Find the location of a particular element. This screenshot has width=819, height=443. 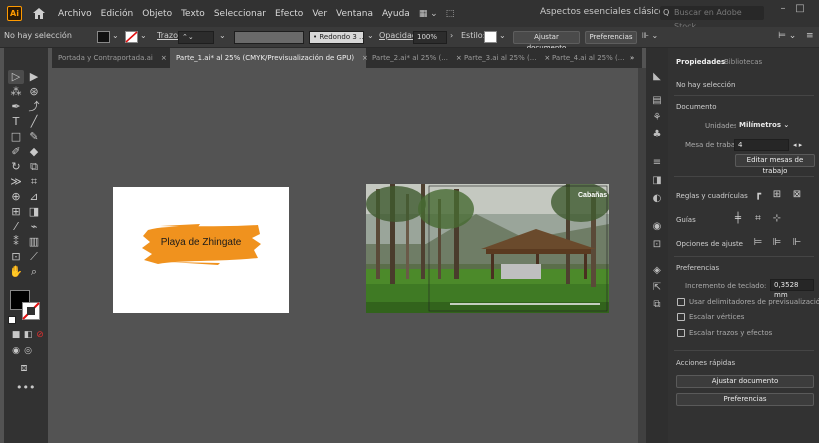

gradient-panel-icon: ◨ is located at coordinates (657, 181).